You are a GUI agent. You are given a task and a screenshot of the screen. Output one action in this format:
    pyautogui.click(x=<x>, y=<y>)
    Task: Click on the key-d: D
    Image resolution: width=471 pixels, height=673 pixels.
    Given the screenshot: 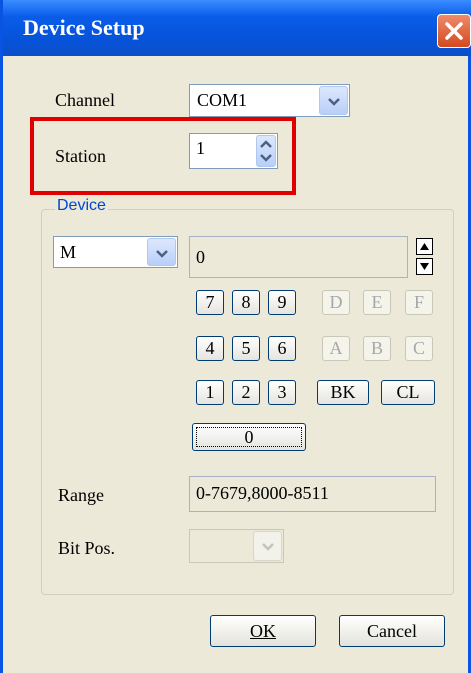 What is the action you would take?
    pyautogui.click(x=336, y=302)
    